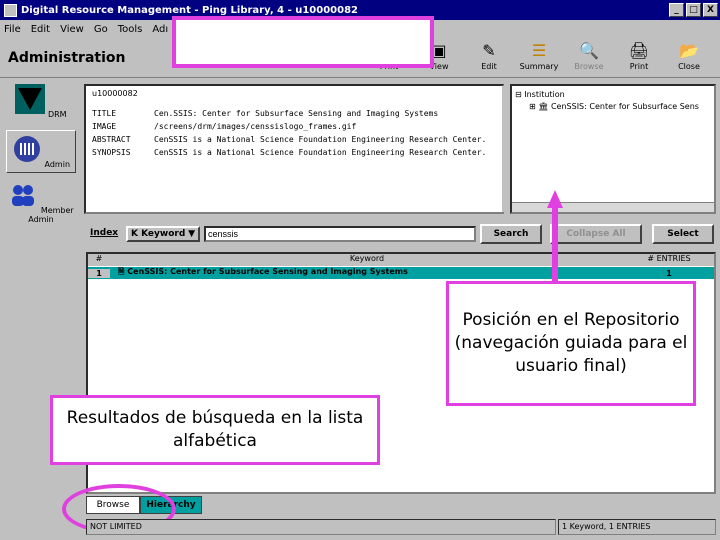  I want to click on detail-scrollbar, so click(506, 149).